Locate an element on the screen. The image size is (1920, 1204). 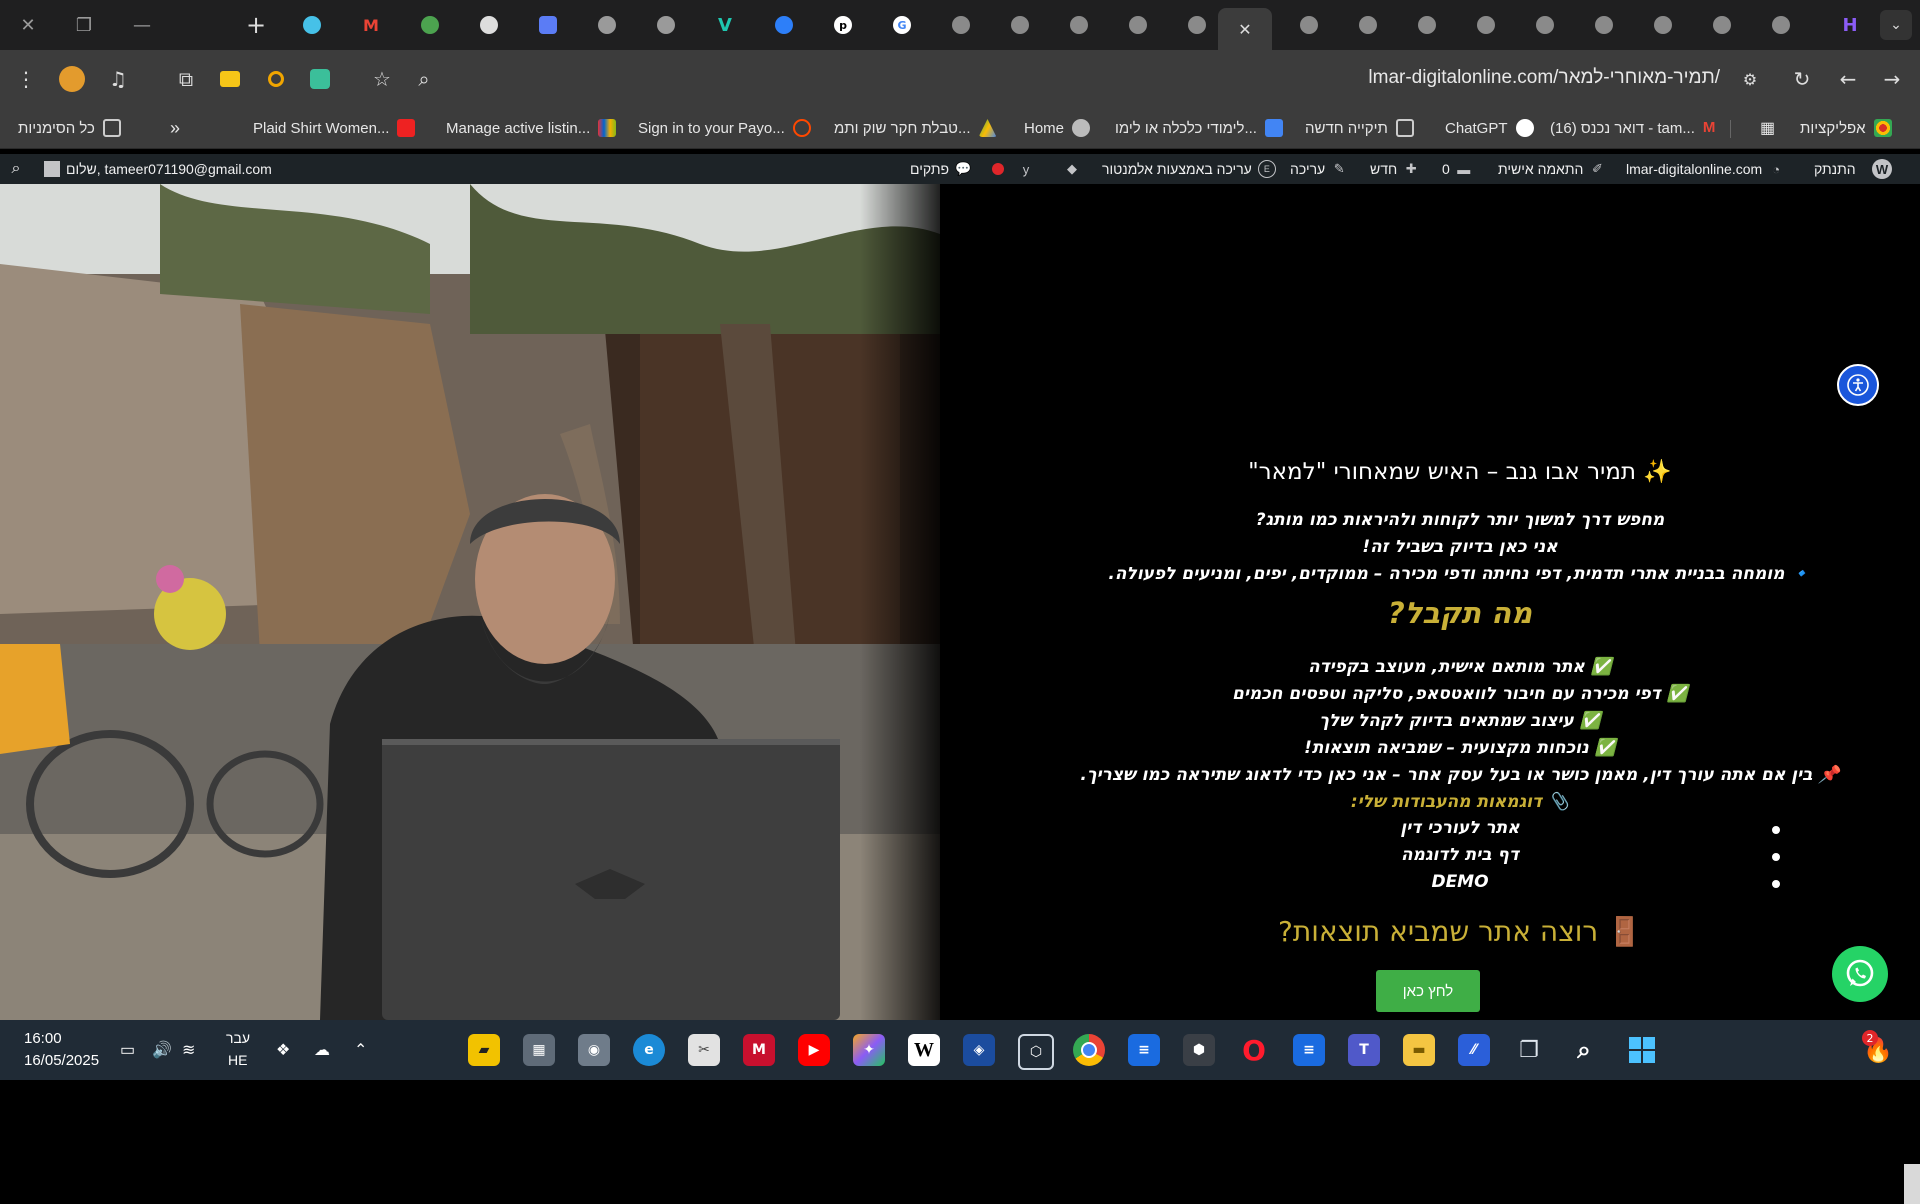
edit-page: עריכה ✎ is located at coordinates (1318, 169).